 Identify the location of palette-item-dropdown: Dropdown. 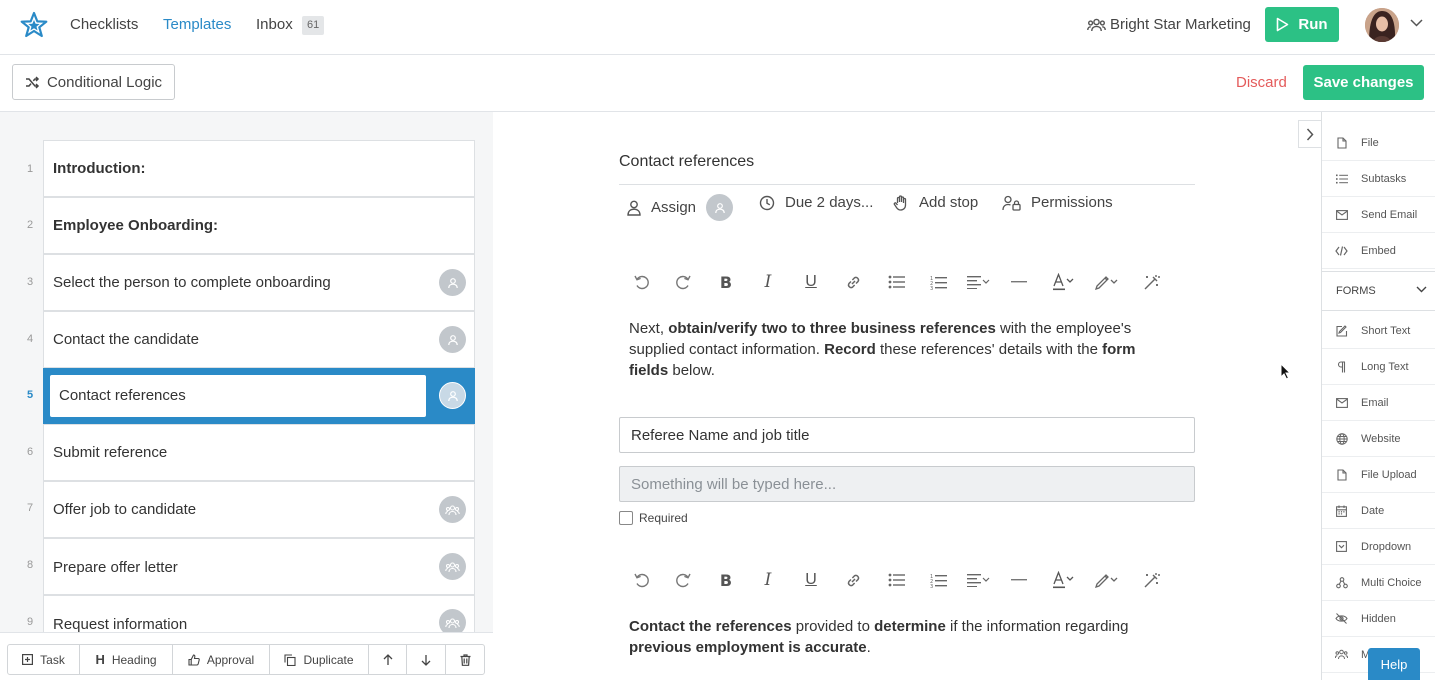
(1378, 547).